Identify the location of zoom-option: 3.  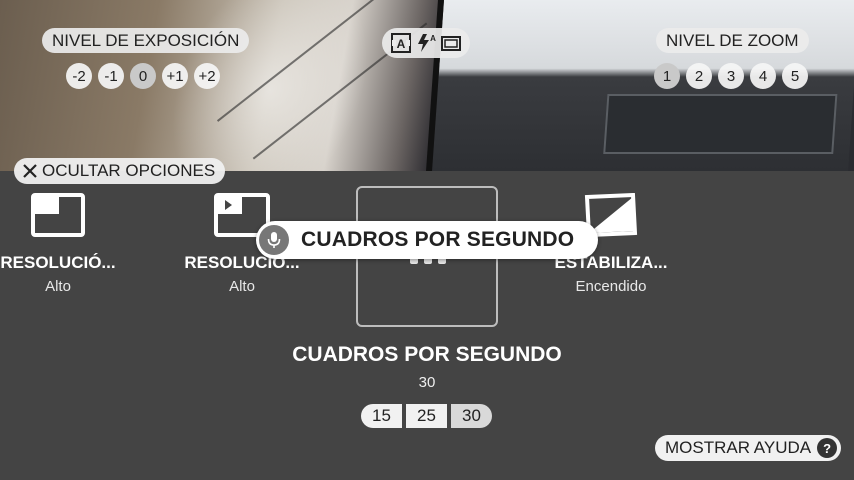
(731, 76).